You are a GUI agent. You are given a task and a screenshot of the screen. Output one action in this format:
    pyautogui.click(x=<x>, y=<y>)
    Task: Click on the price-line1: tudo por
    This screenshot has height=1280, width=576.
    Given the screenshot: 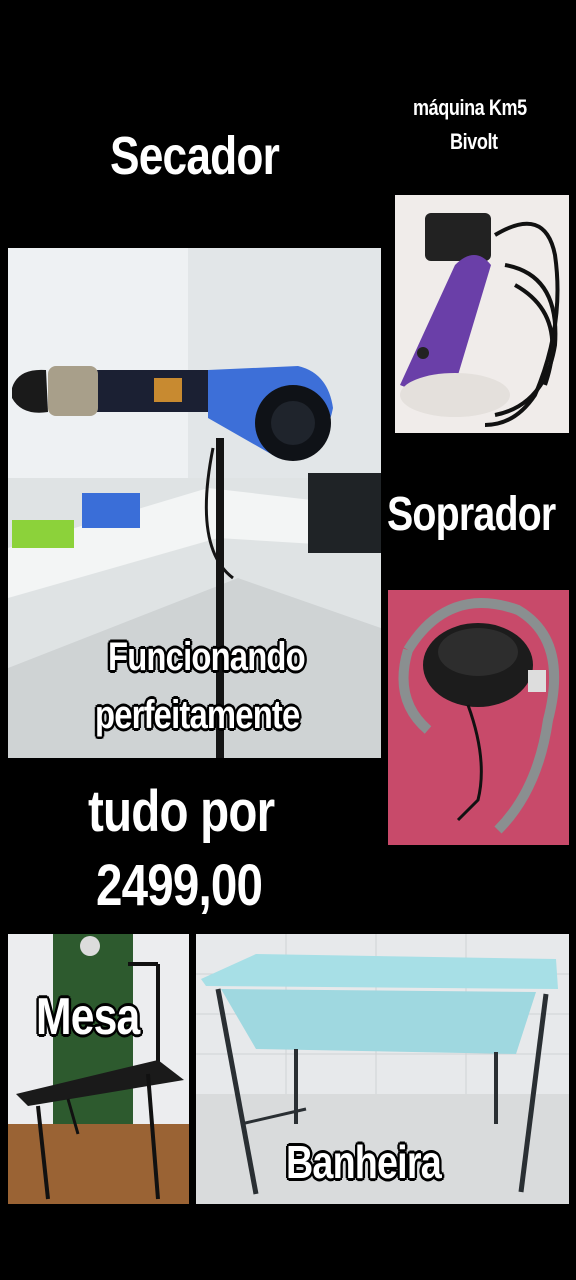 What is the action you would take?
    pyautogui.click(x=181, y=811)
    